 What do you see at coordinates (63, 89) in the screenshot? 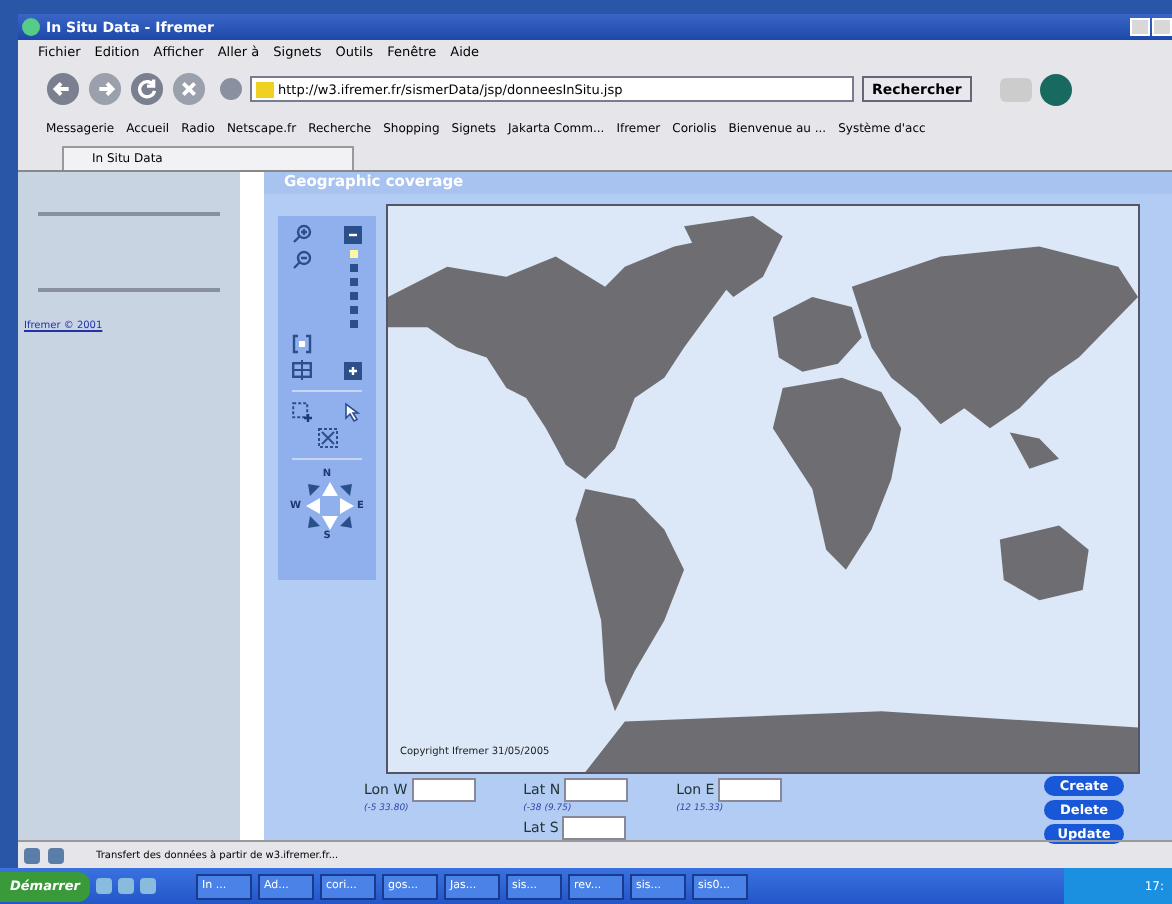
I see `back-icon` at bounding box center [63, 89].